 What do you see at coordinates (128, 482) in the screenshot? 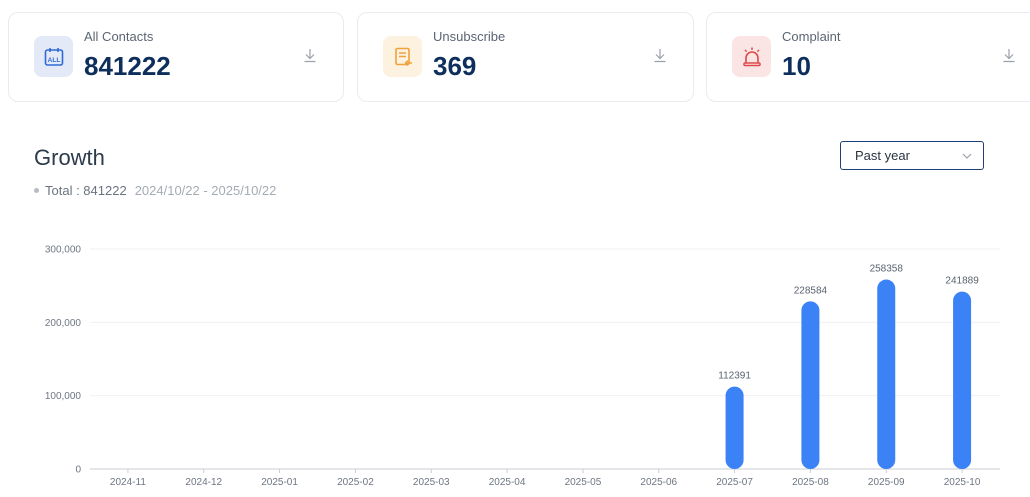
I see `x-tick-label: 2024-11` at bounding box center [128, 482].